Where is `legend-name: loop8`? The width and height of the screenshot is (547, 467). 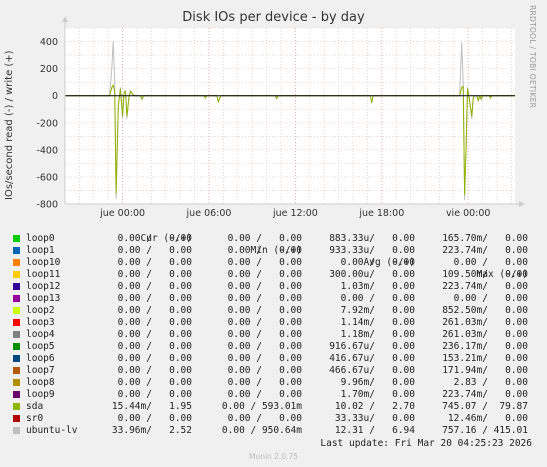 legend-name: loop8 is located at coordinates (40, 382).